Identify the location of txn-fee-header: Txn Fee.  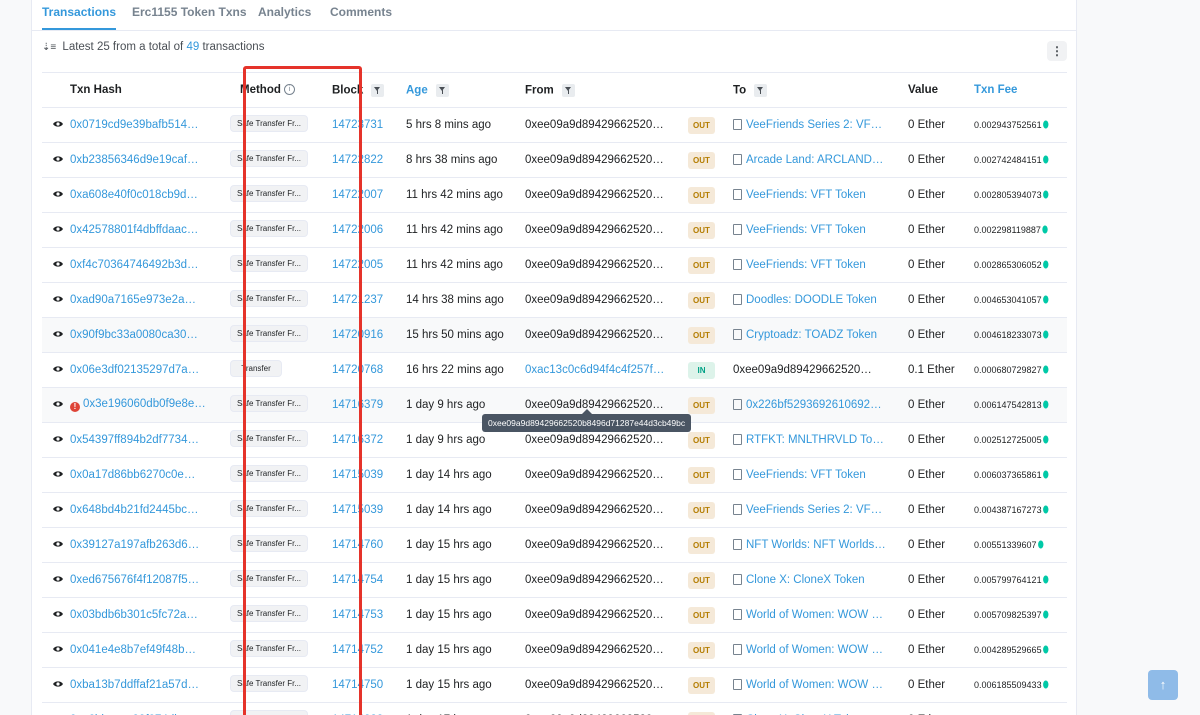
(1020, 90).